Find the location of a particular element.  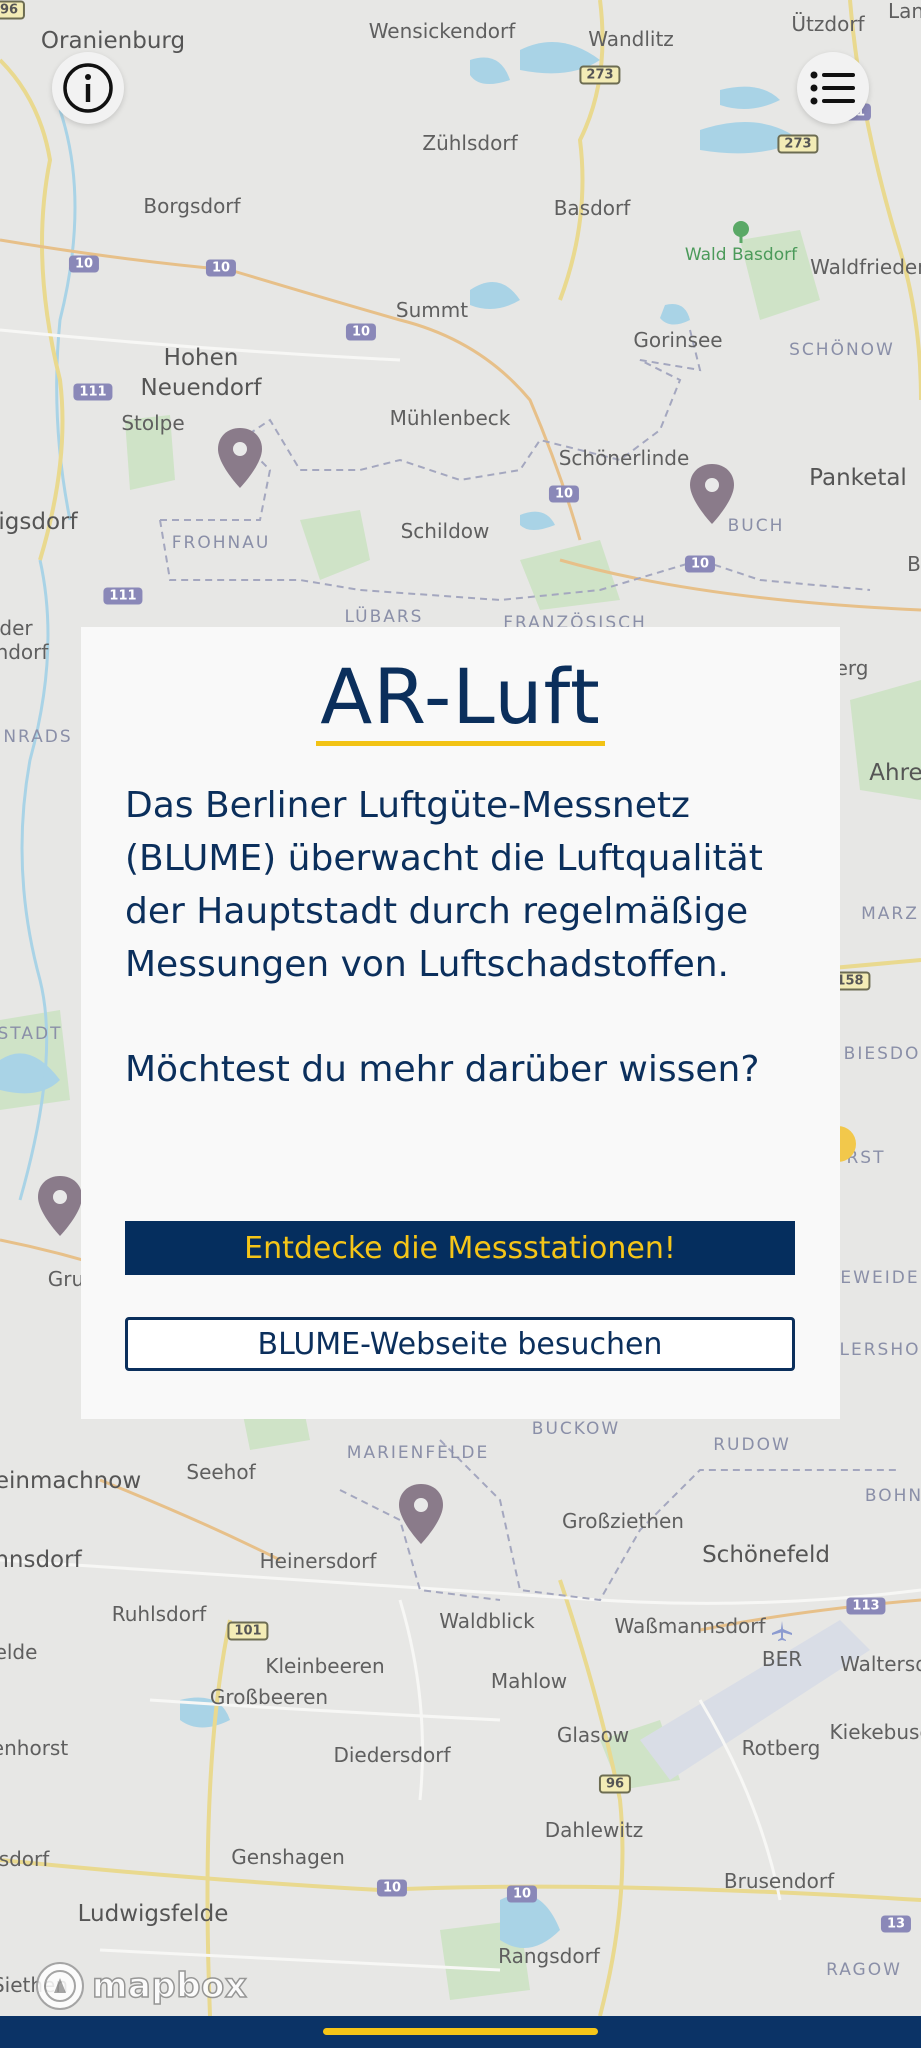

home-indicator is located at coordinates (460, 2031).